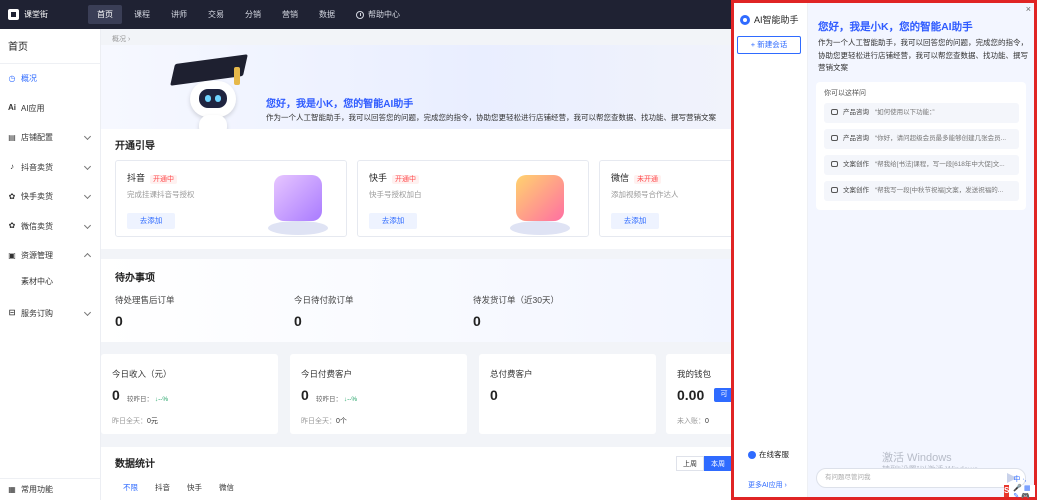  I want to click on sidebar-item-label: 抖音卖货, so click(37, 167).